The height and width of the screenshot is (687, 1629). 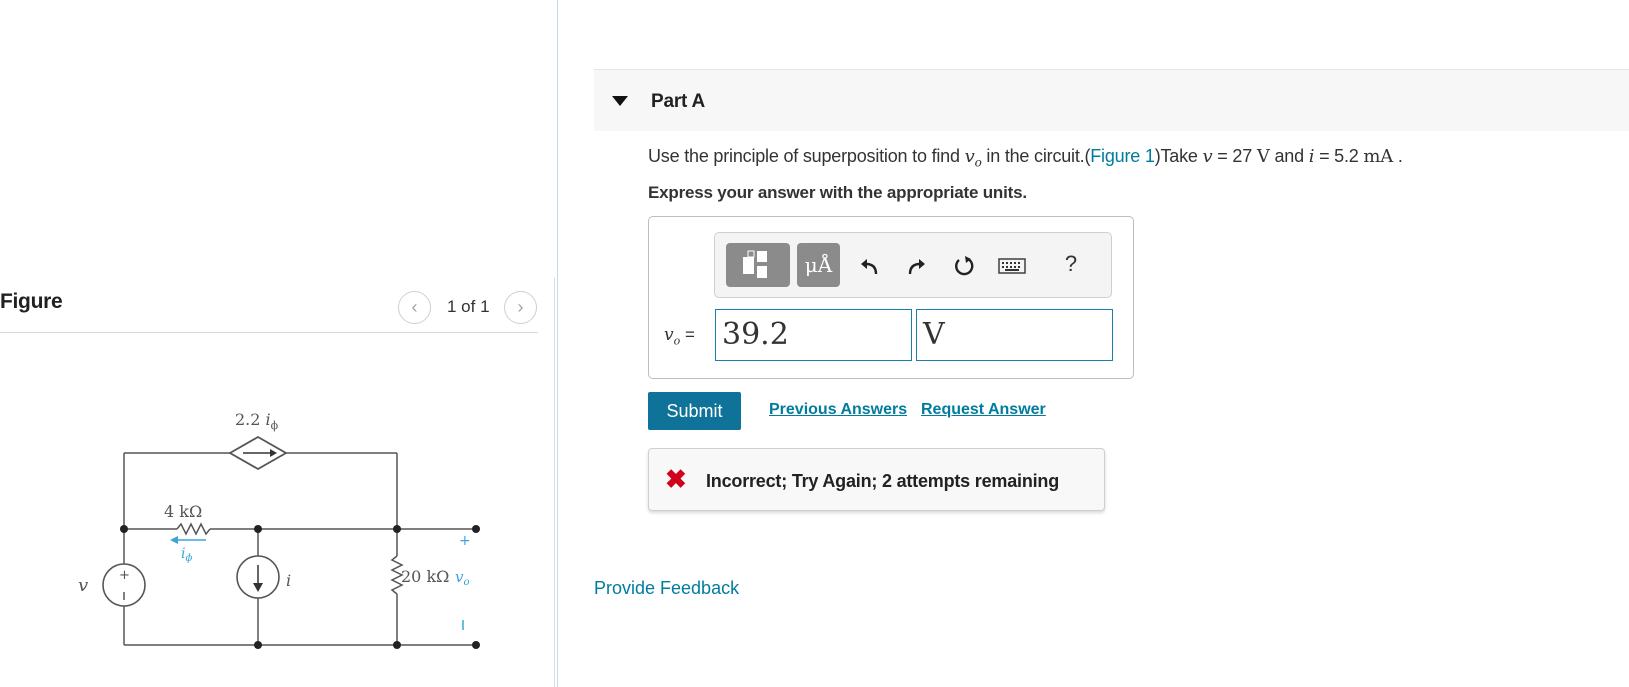 I want to click on answer-box: μÅ ? vo = 39.2 V, so click(x=891, y=297).